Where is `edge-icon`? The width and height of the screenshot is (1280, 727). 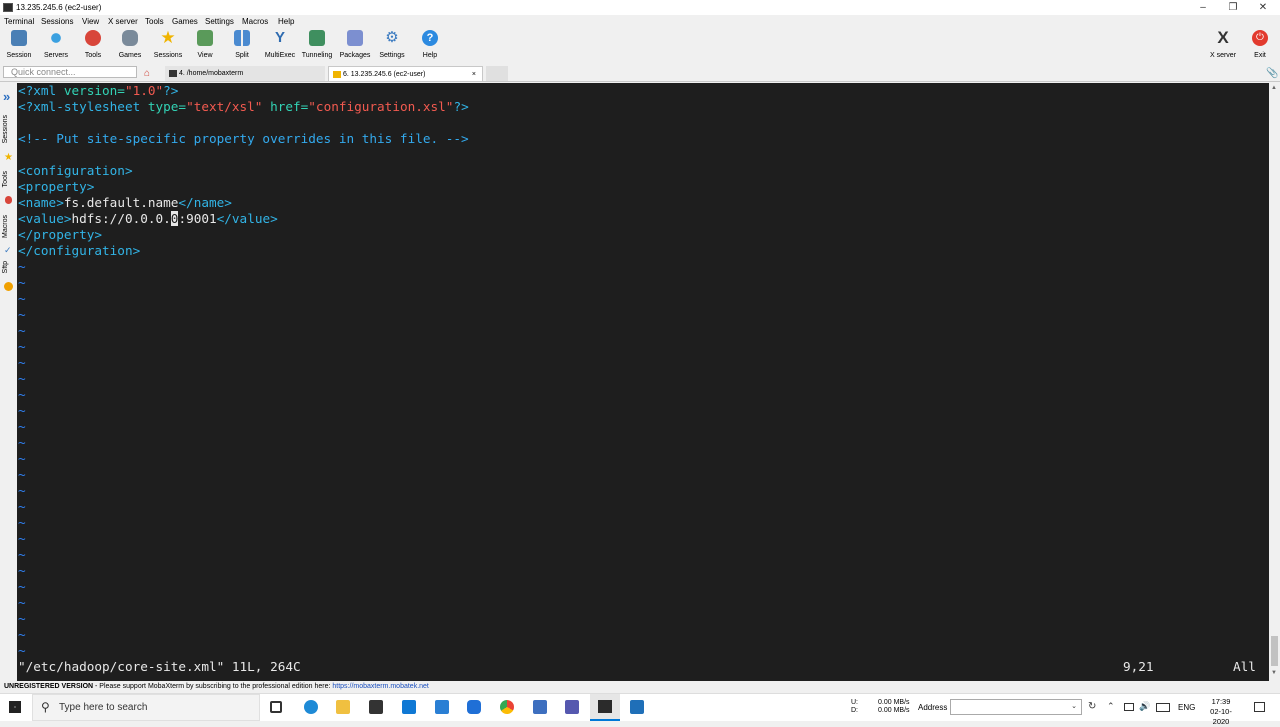 edge-icon is located at coordinates (311, 707).